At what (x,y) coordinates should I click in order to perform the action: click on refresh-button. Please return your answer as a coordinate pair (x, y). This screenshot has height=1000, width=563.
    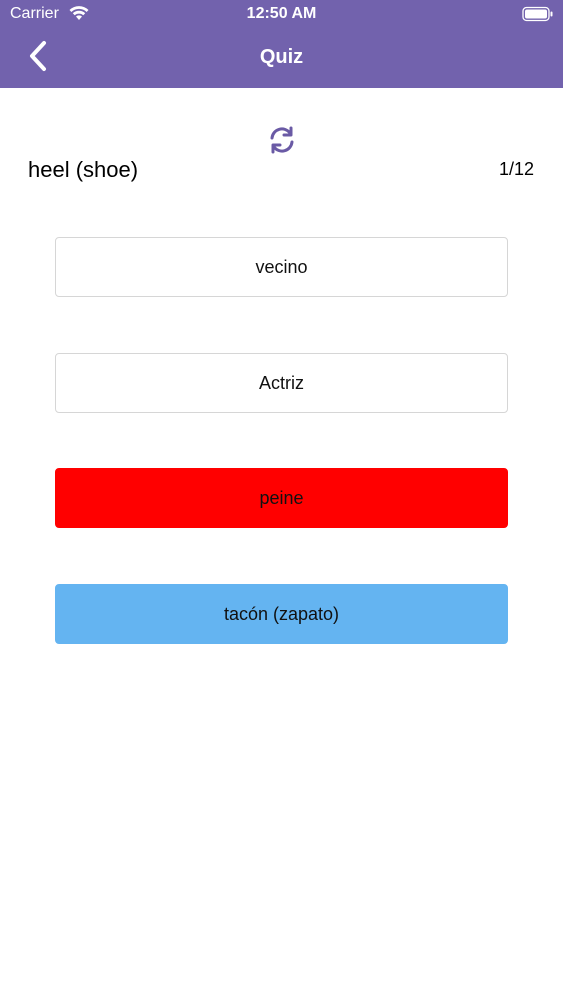
    Looking at the image, I should click on (282, 142).